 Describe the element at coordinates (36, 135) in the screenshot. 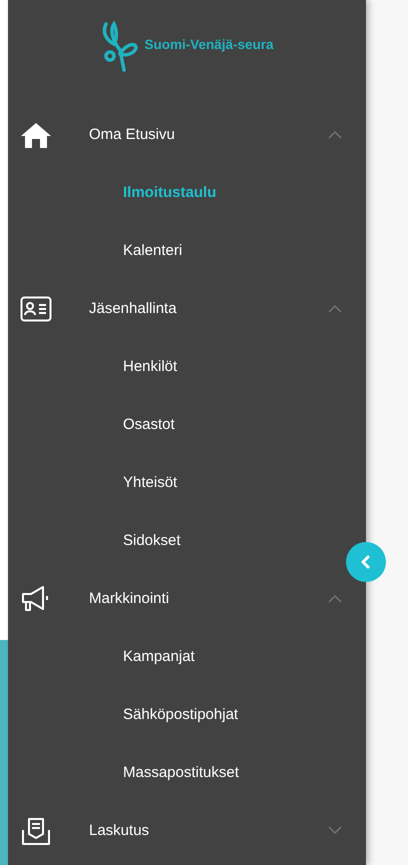

I see `home-icon` at that location.